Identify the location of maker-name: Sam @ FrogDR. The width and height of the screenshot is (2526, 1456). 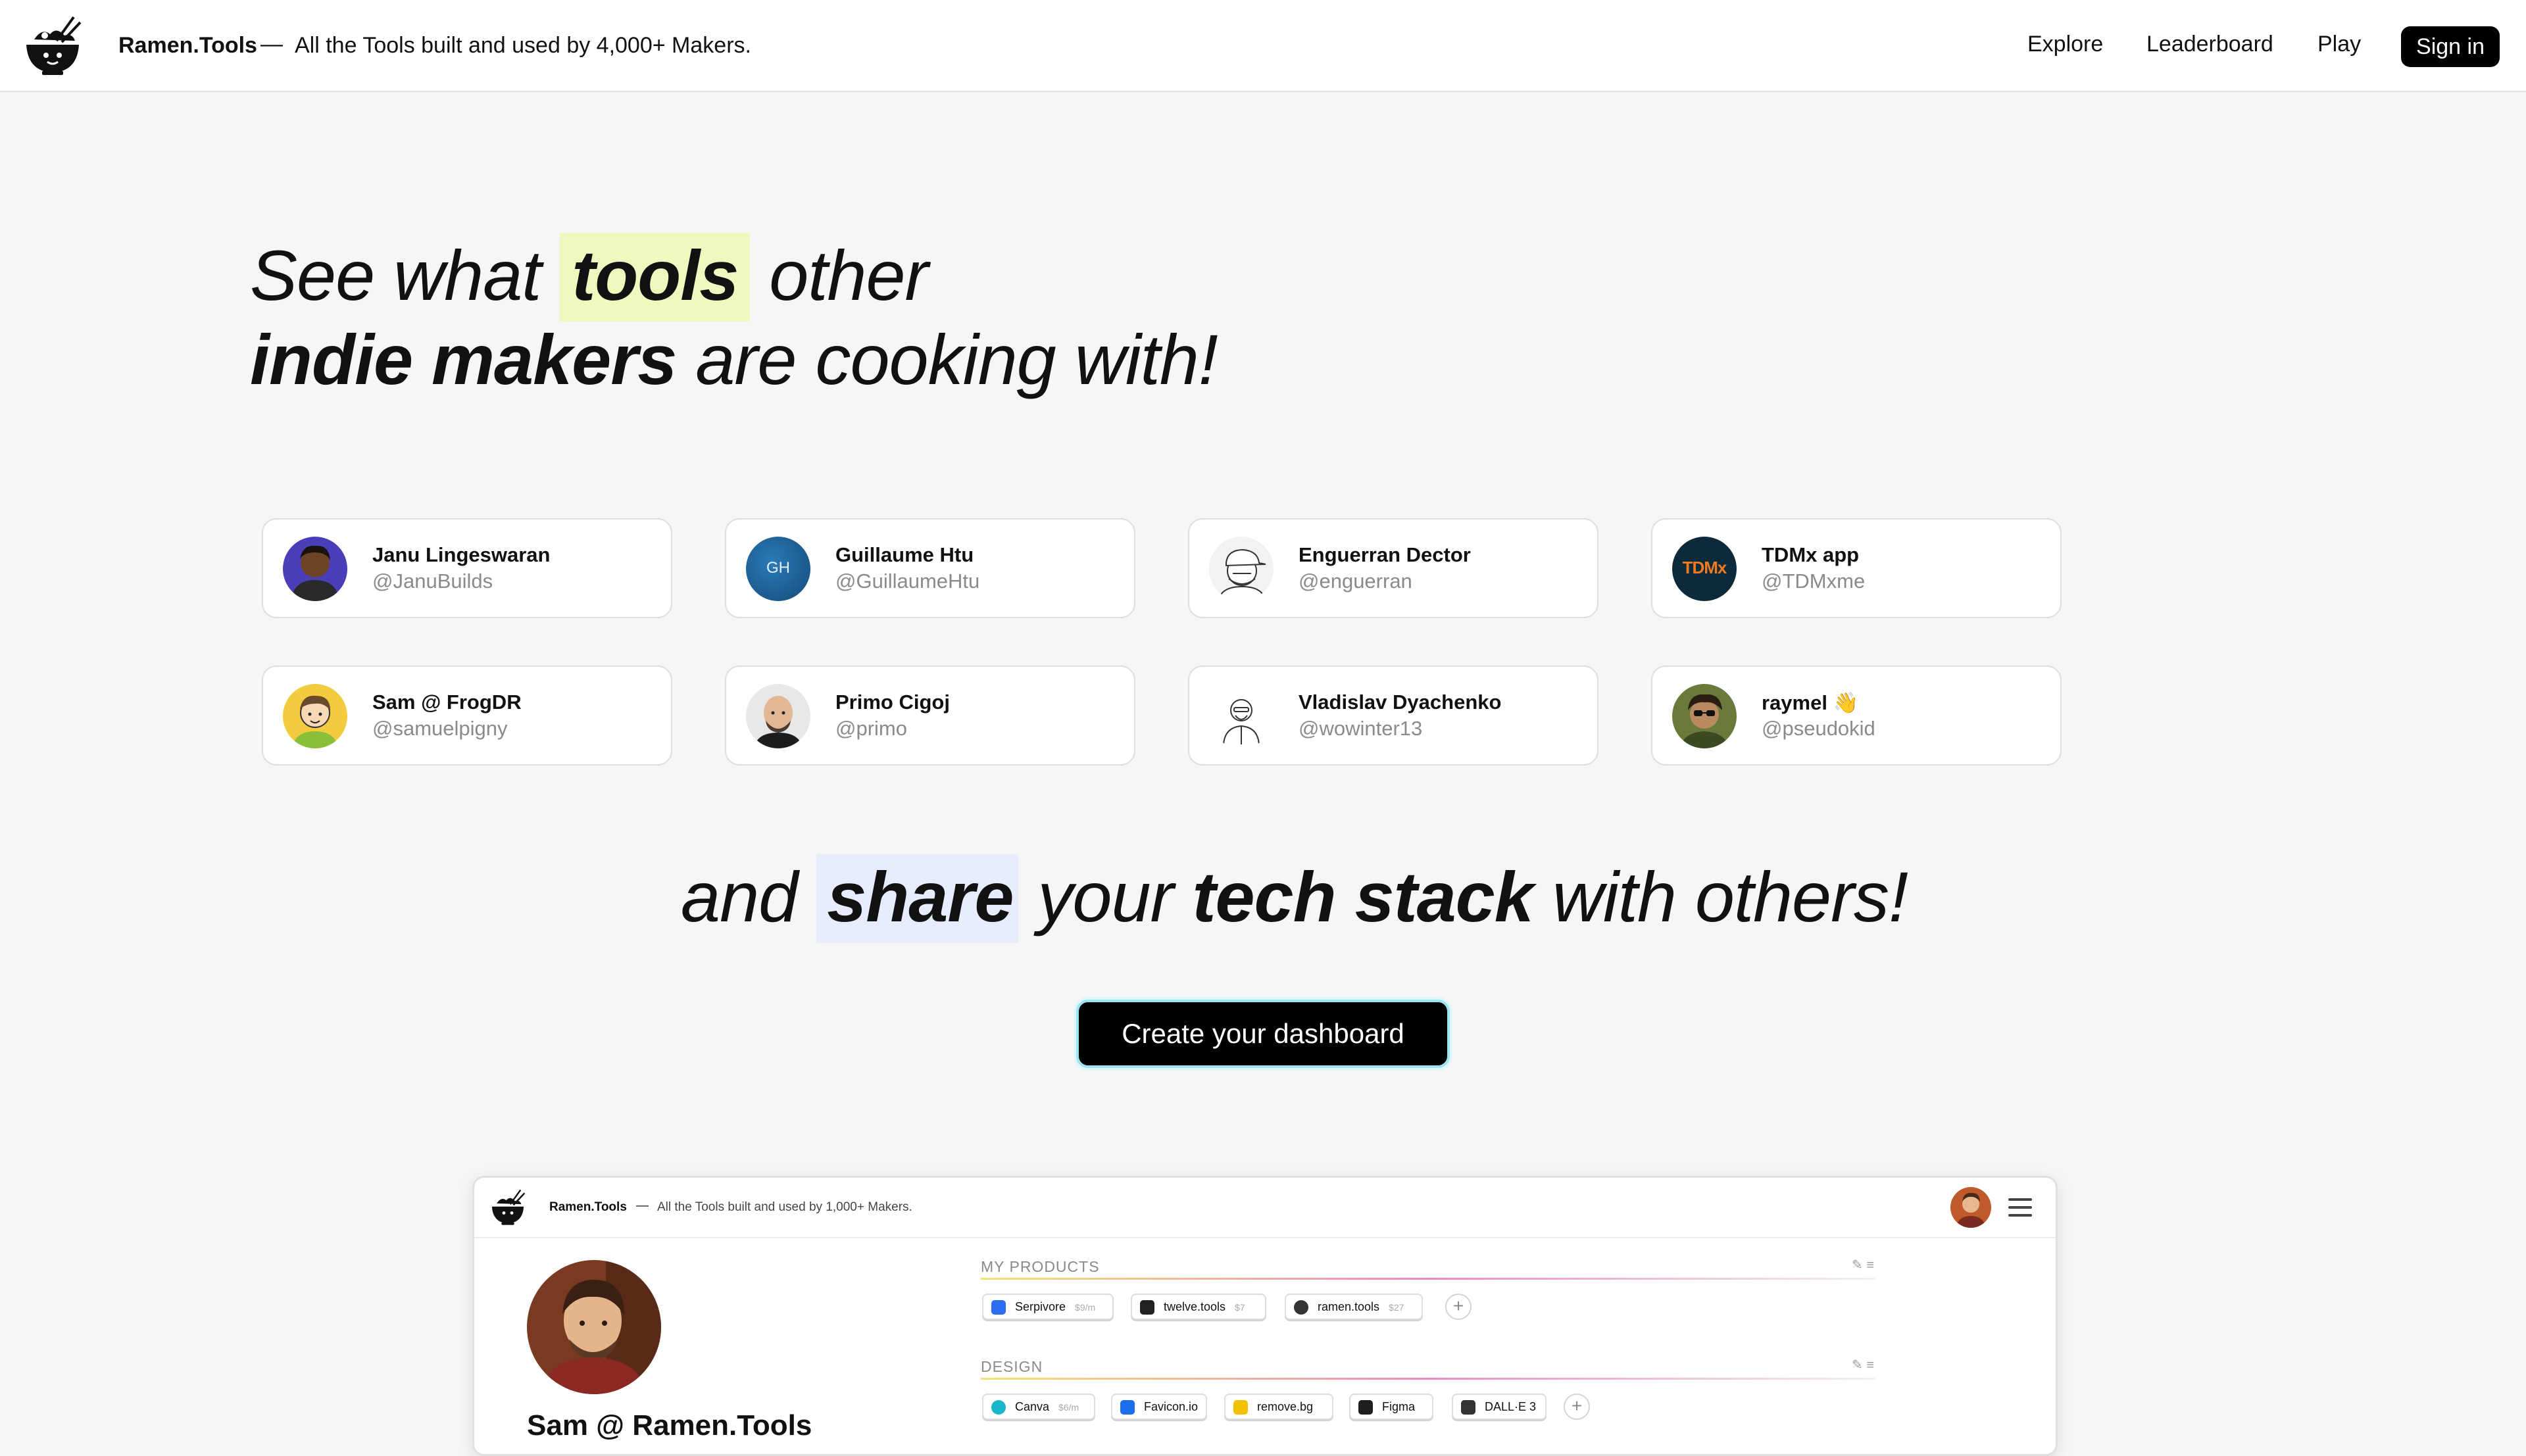
(447, 702).